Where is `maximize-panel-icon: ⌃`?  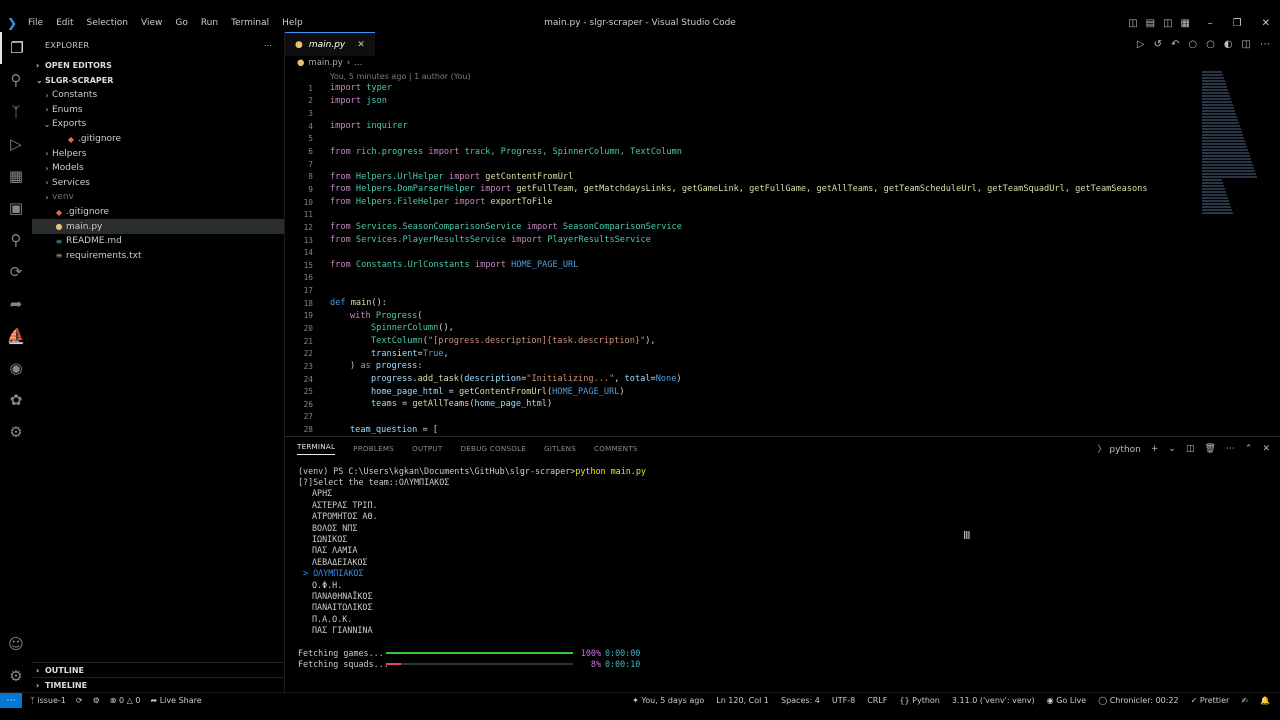 maximize-panel-icon: ⌃ is located at coordinates (1249, 449).